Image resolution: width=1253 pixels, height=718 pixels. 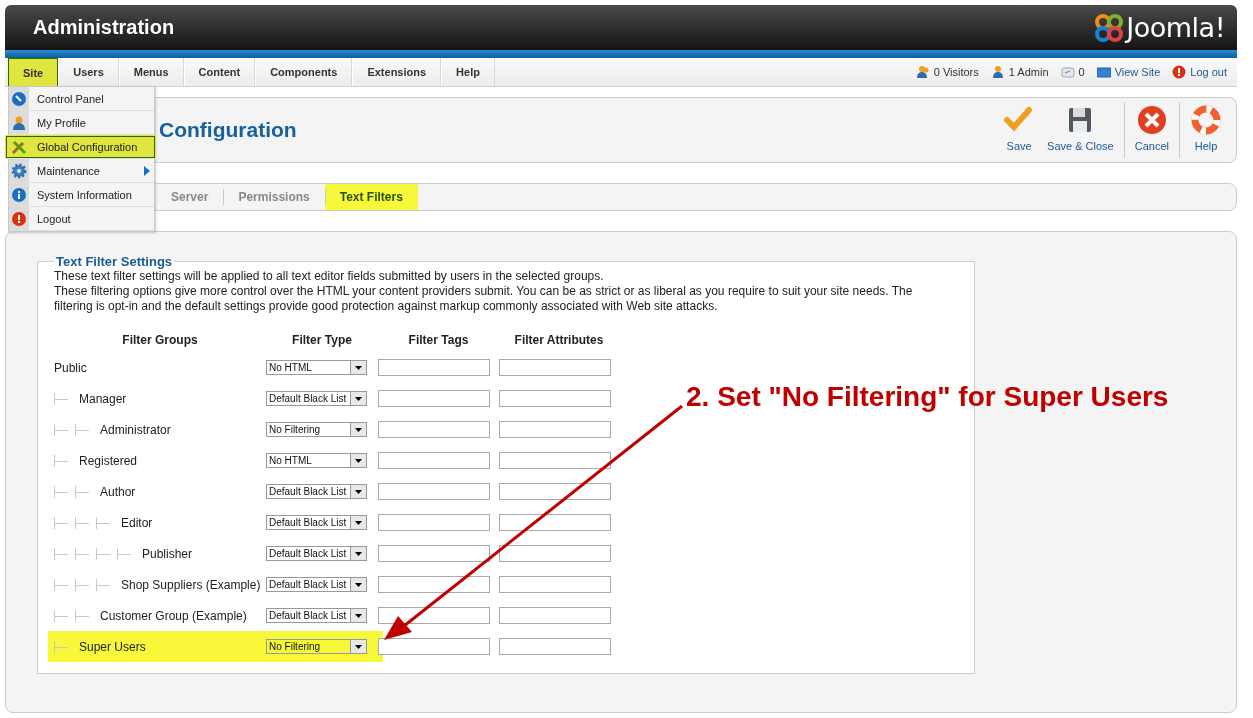 I want to click on menu-item: Help, so click(x=468, y=72).